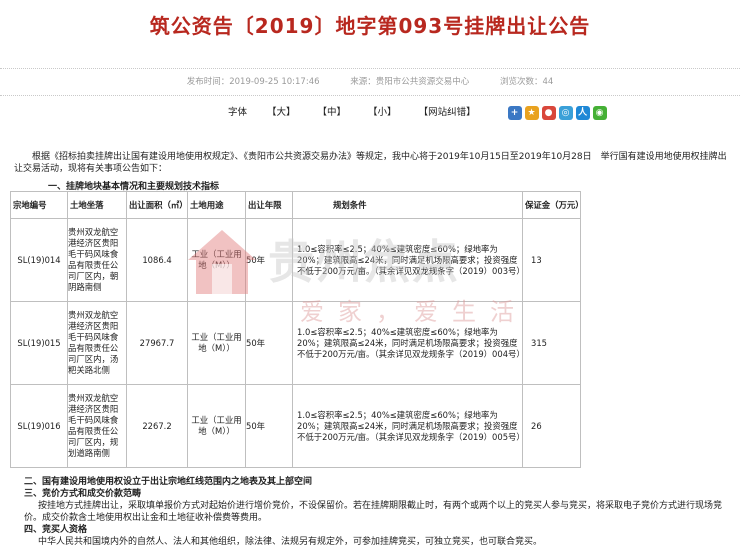 The image size is (740, 557). What do you see at coordinates (582, 113) in the screenshot?
I see `share-renren-icon: 人` at bounding box center [582, 113].